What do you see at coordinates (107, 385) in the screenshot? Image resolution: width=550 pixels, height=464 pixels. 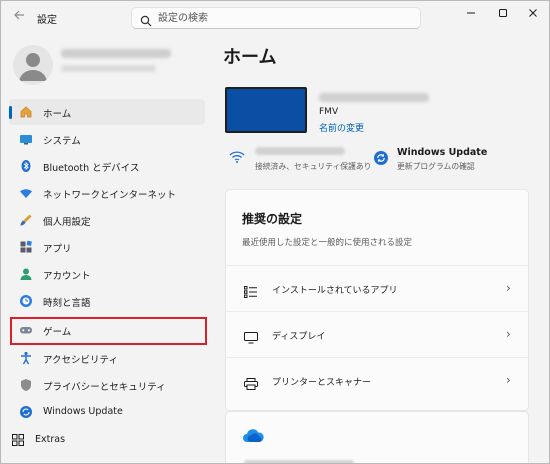 I see `sidebar-item-privacy: プライバシーとセキュリティ` at bounding box center [107, 385].